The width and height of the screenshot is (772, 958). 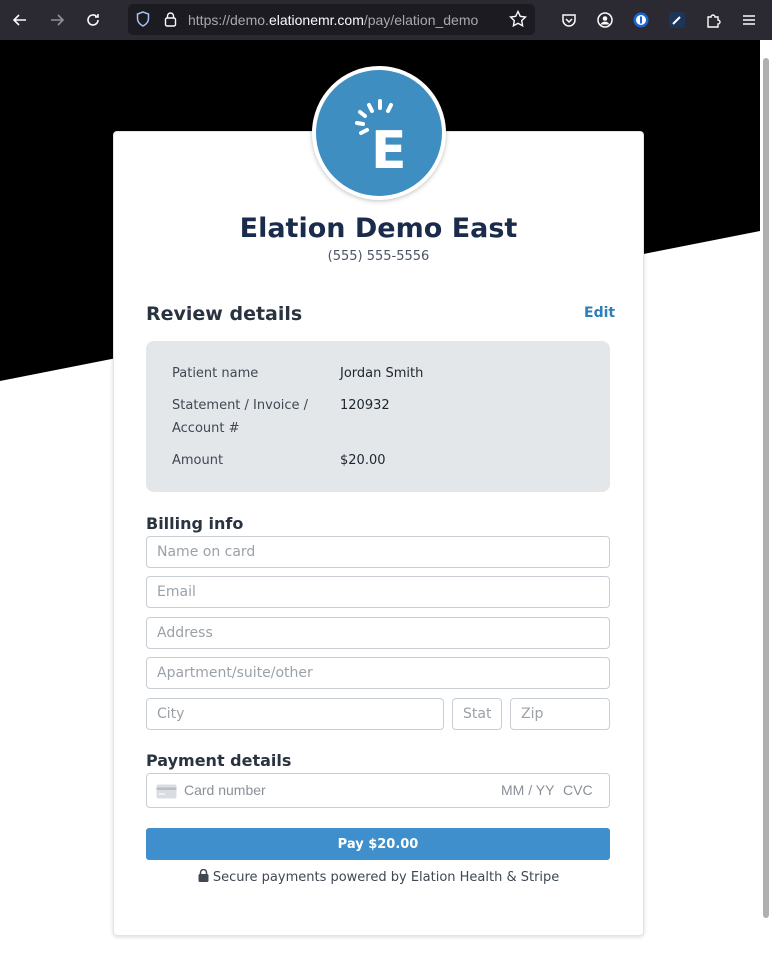 What do you see at coordinates (240, 417) in the screenshot?
I see `account-number-label: Statement / Invoice / Account #` at bounding box center [240, 417].